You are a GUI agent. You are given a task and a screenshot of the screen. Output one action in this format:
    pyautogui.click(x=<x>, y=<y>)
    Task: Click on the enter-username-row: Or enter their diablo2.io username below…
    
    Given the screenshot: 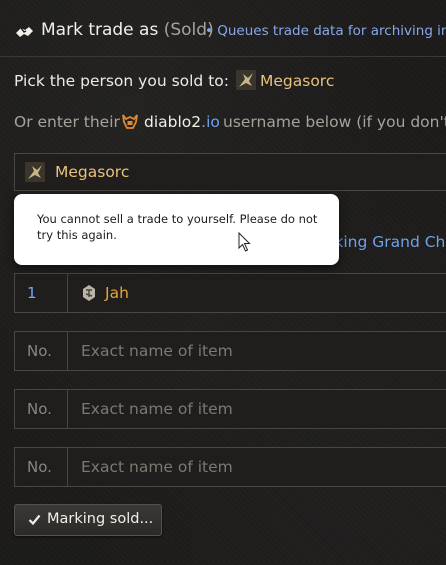 What is the action you would take?
    pyautogui.click(x=230, y=122)
    